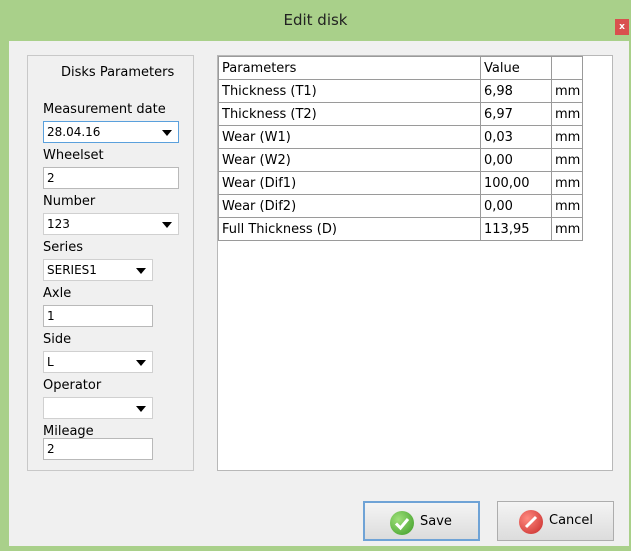 The width and height of the screenshot is (631, 551). Describe the element at coordinates (74, 132) in the screenshot. I see `measurement-date-value: 28.04.16` at that location.